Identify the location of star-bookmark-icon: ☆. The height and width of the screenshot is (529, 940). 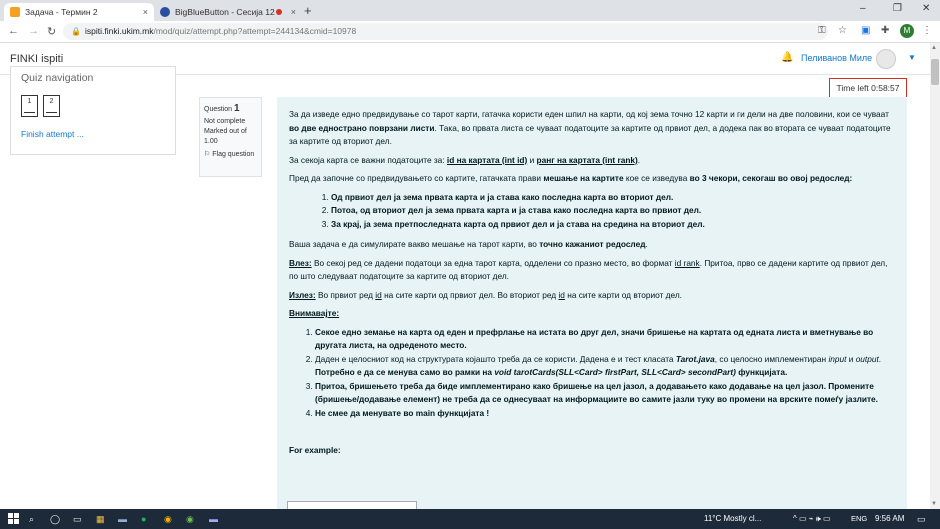
(842, 30).